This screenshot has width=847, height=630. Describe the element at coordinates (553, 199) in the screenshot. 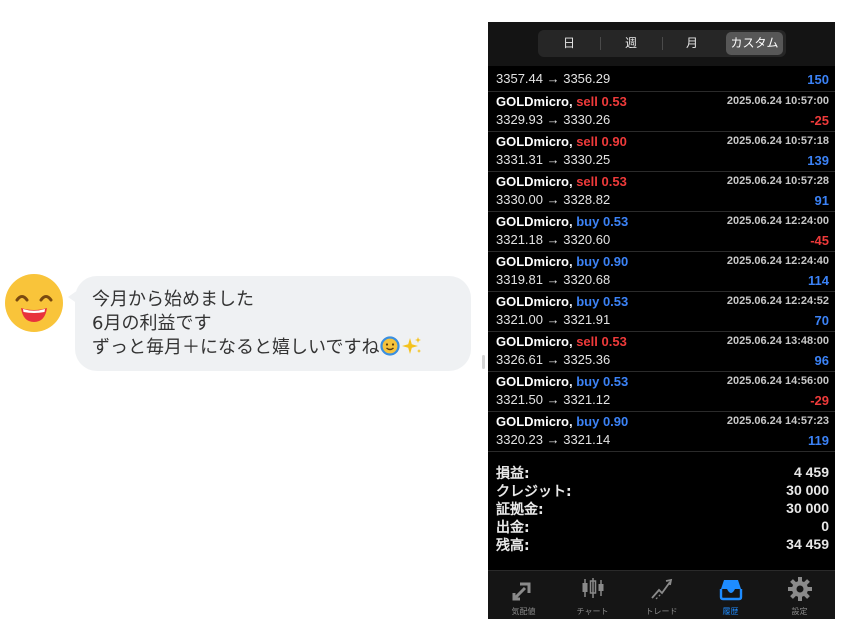

I see `trade-price: 3330.00 → 3328.82` at that location.